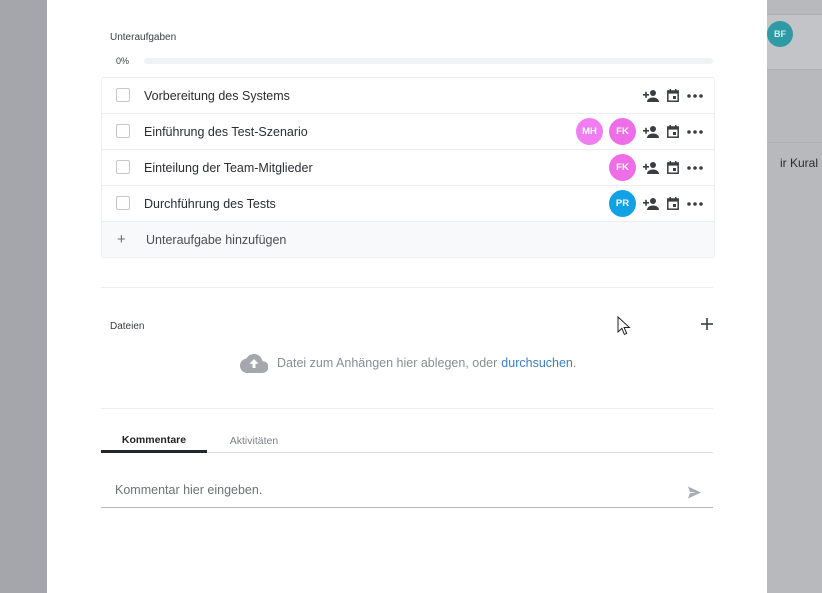  What do you see at coordinates (622, 203) in the screenshot?
I see `assignee-avatar: PR` at bounding box center [622, 203].